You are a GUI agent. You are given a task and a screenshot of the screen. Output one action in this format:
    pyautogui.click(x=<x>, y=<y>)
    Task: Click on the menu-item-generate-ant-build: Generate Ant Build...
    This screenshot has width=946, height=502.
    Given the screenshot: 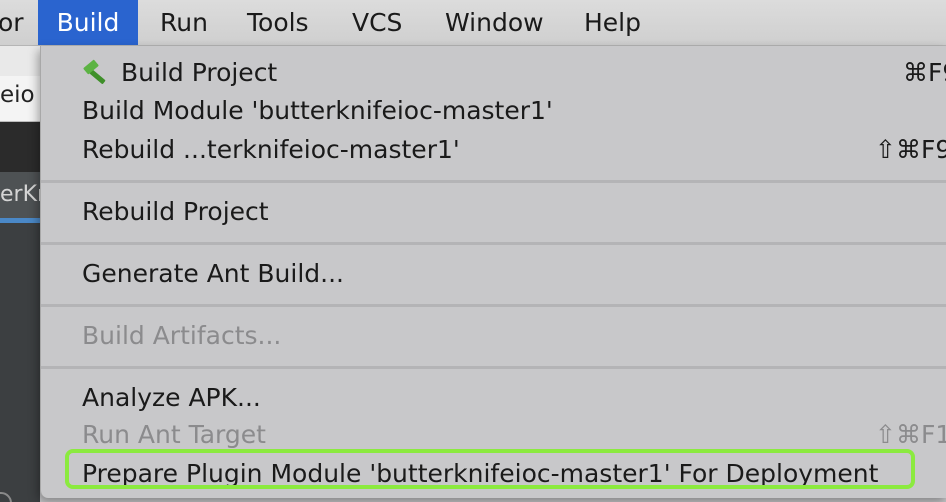 What is the action you would take?
    pyautogui.click(x=213, y=274)
    